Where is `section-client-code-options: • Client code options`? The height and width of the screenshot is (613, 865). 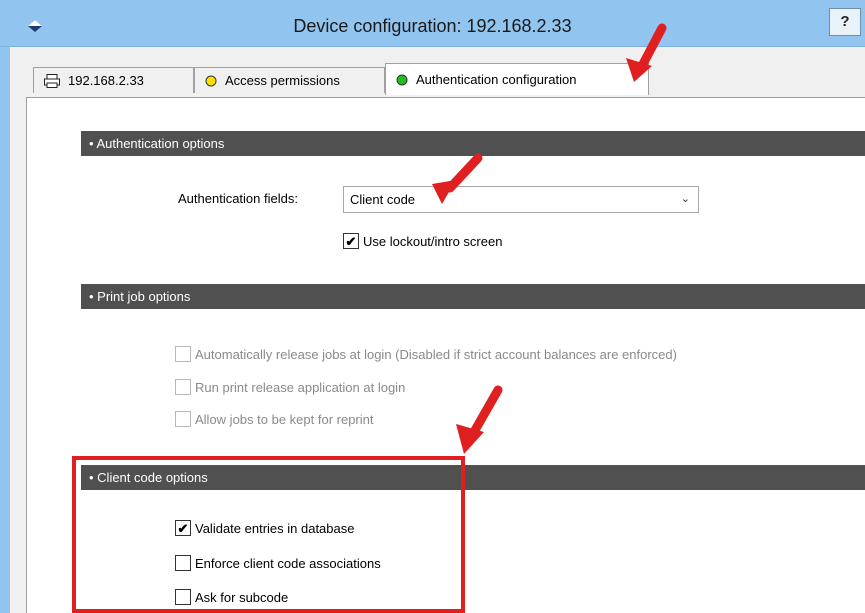
section-client-code-options: • Client code options is located at coordinates (473, 477).